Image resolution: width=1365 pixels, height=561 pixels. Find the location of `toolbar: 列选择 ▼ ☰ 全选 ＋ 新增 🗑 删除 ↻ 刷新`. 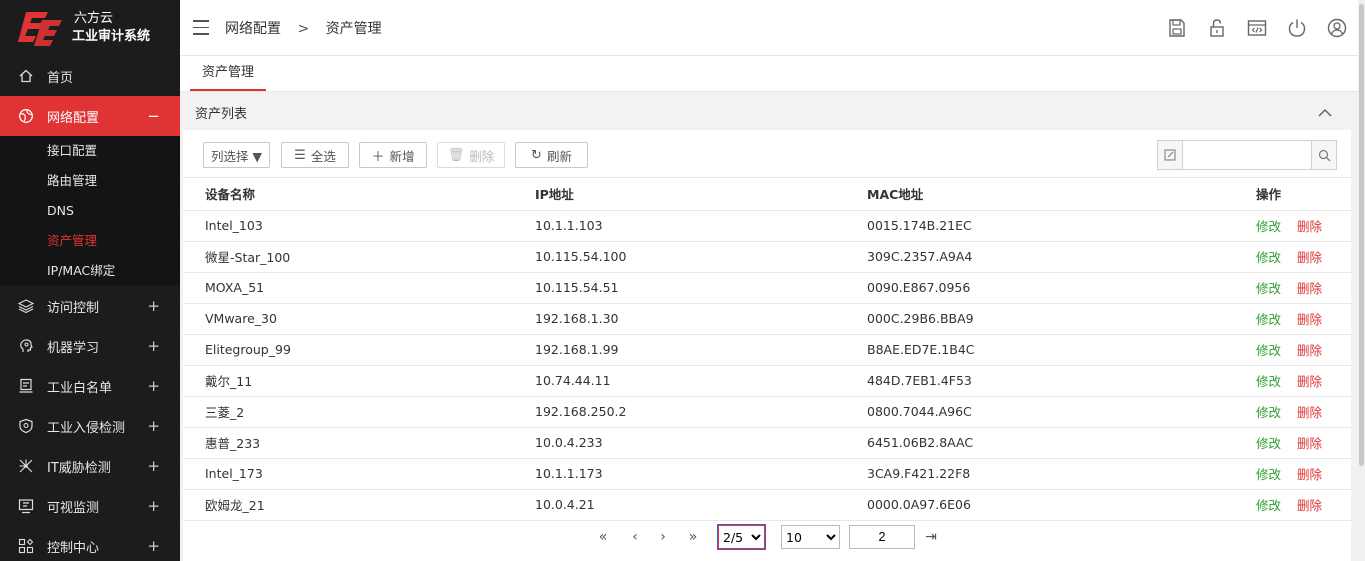

toolbar: 列选择 ▼ ☰ 全选 ＋ 新增 🗑 删除 ↻ 刷新 is located at coordinates (767, 154).